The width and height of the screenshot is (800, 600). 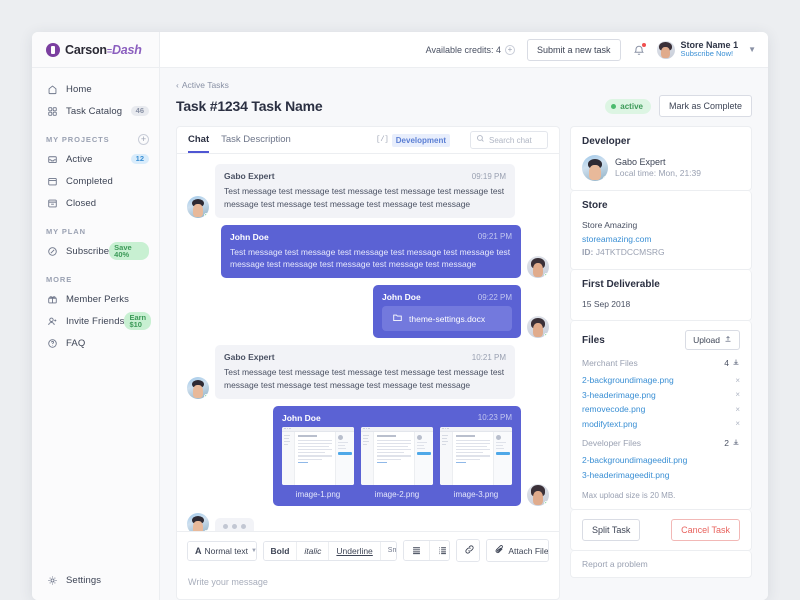 I want to click on sidebar-badge-earn: Earn $10, so click(x=138, y=321).